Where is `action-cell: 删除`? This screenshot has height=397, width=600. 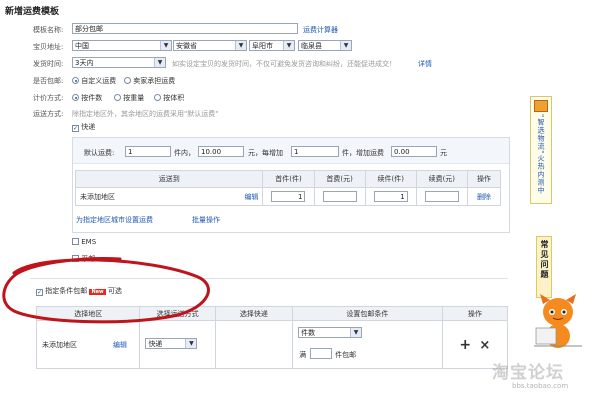
action-cell: 删除 is located at coordinates (484, 196).